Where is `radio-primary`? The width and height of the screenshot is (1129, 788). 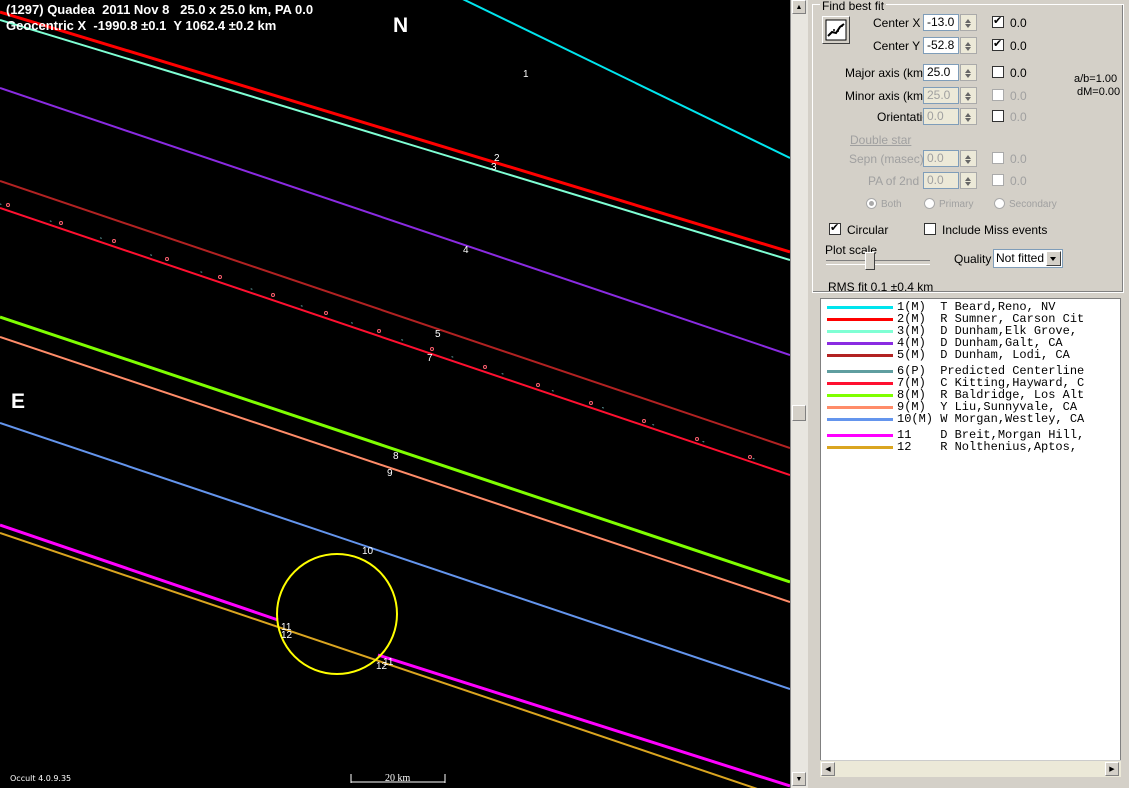
radio-primary is located at coordinates (929, 203).